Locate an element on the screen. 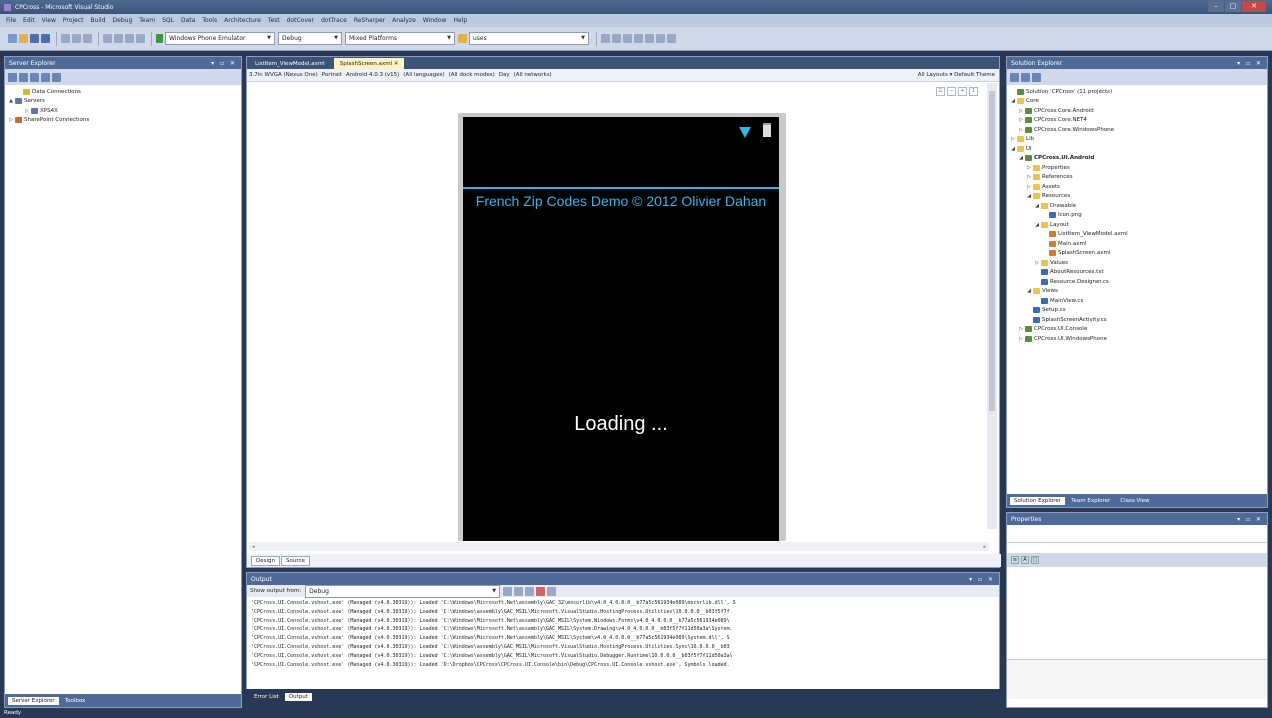  properties-icon is located at coordinates (1014, 77).